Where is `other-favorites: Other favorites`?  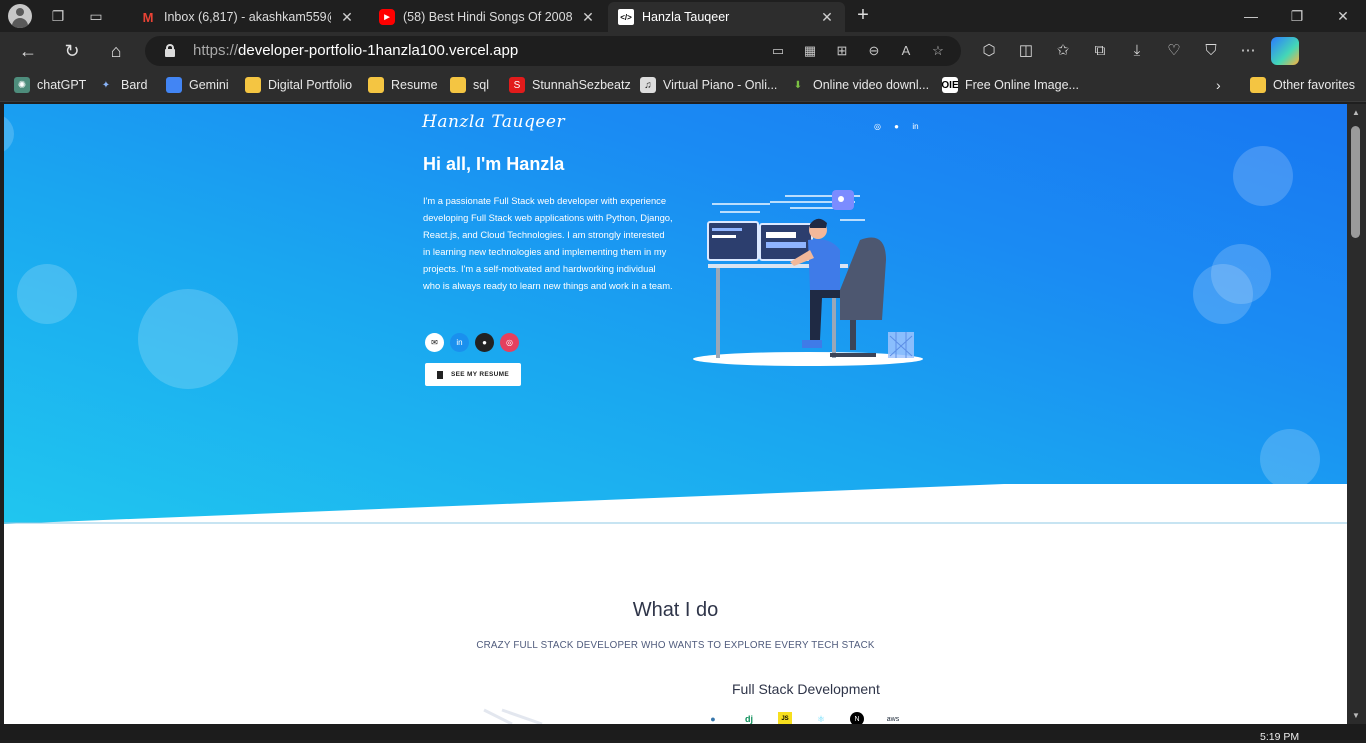 other-favorites: Other favorites is located at coordinates (1302, 85).